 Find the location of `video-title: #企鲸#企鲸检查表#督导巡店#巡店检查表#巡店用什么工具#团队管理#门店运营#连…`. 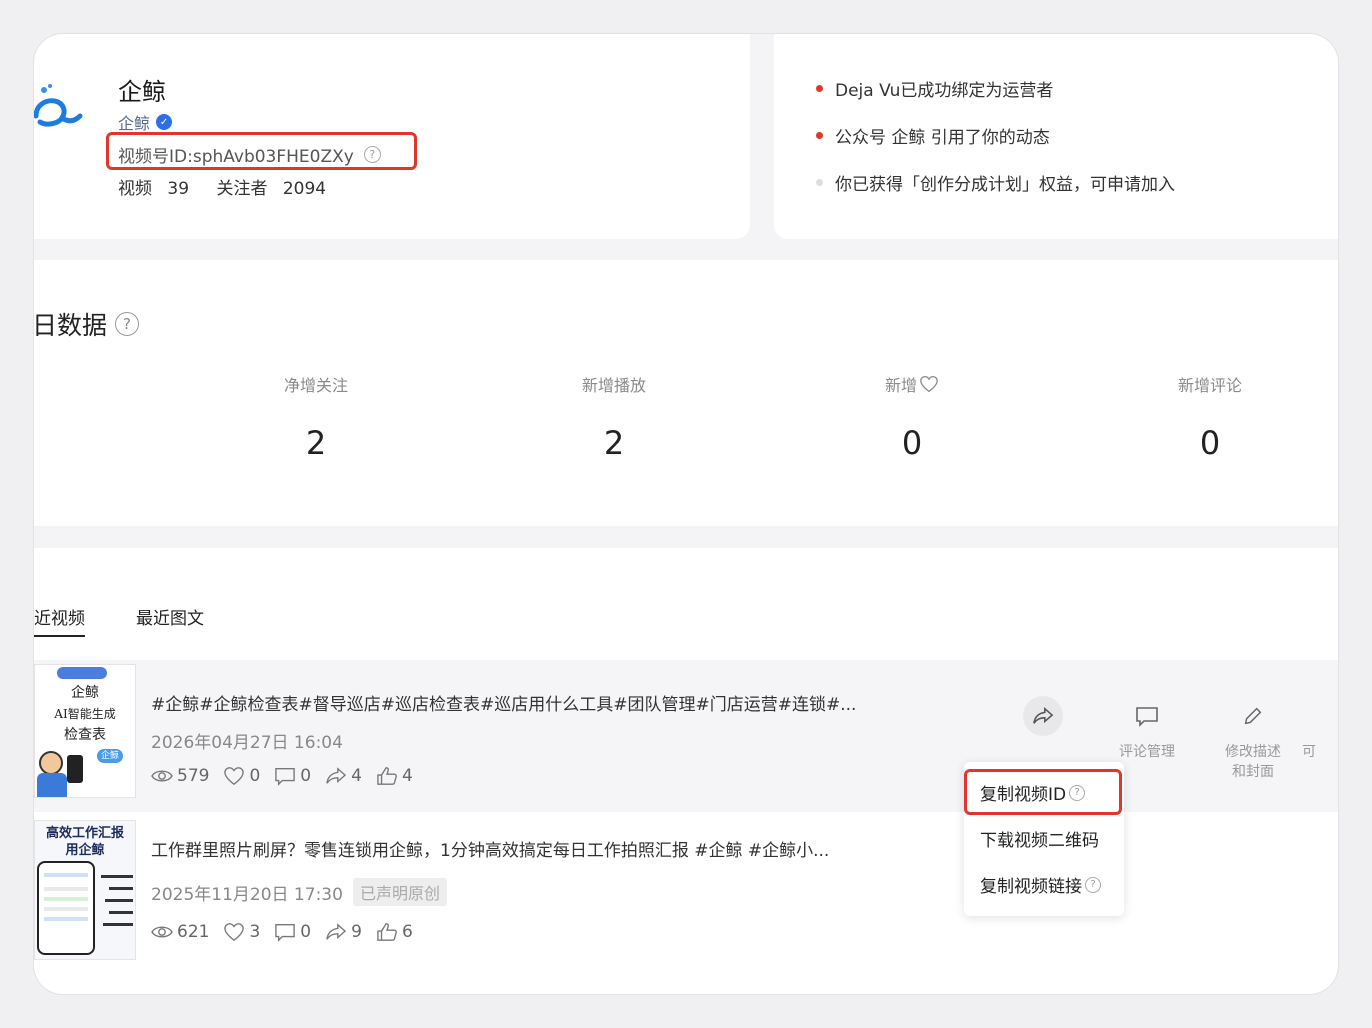

video-title: #企鲸#企鲸检查表#督导巡店#巡店检查表#巡店用什么工具#团队管理#门店运营#连… is located at coordinates (503, 702).